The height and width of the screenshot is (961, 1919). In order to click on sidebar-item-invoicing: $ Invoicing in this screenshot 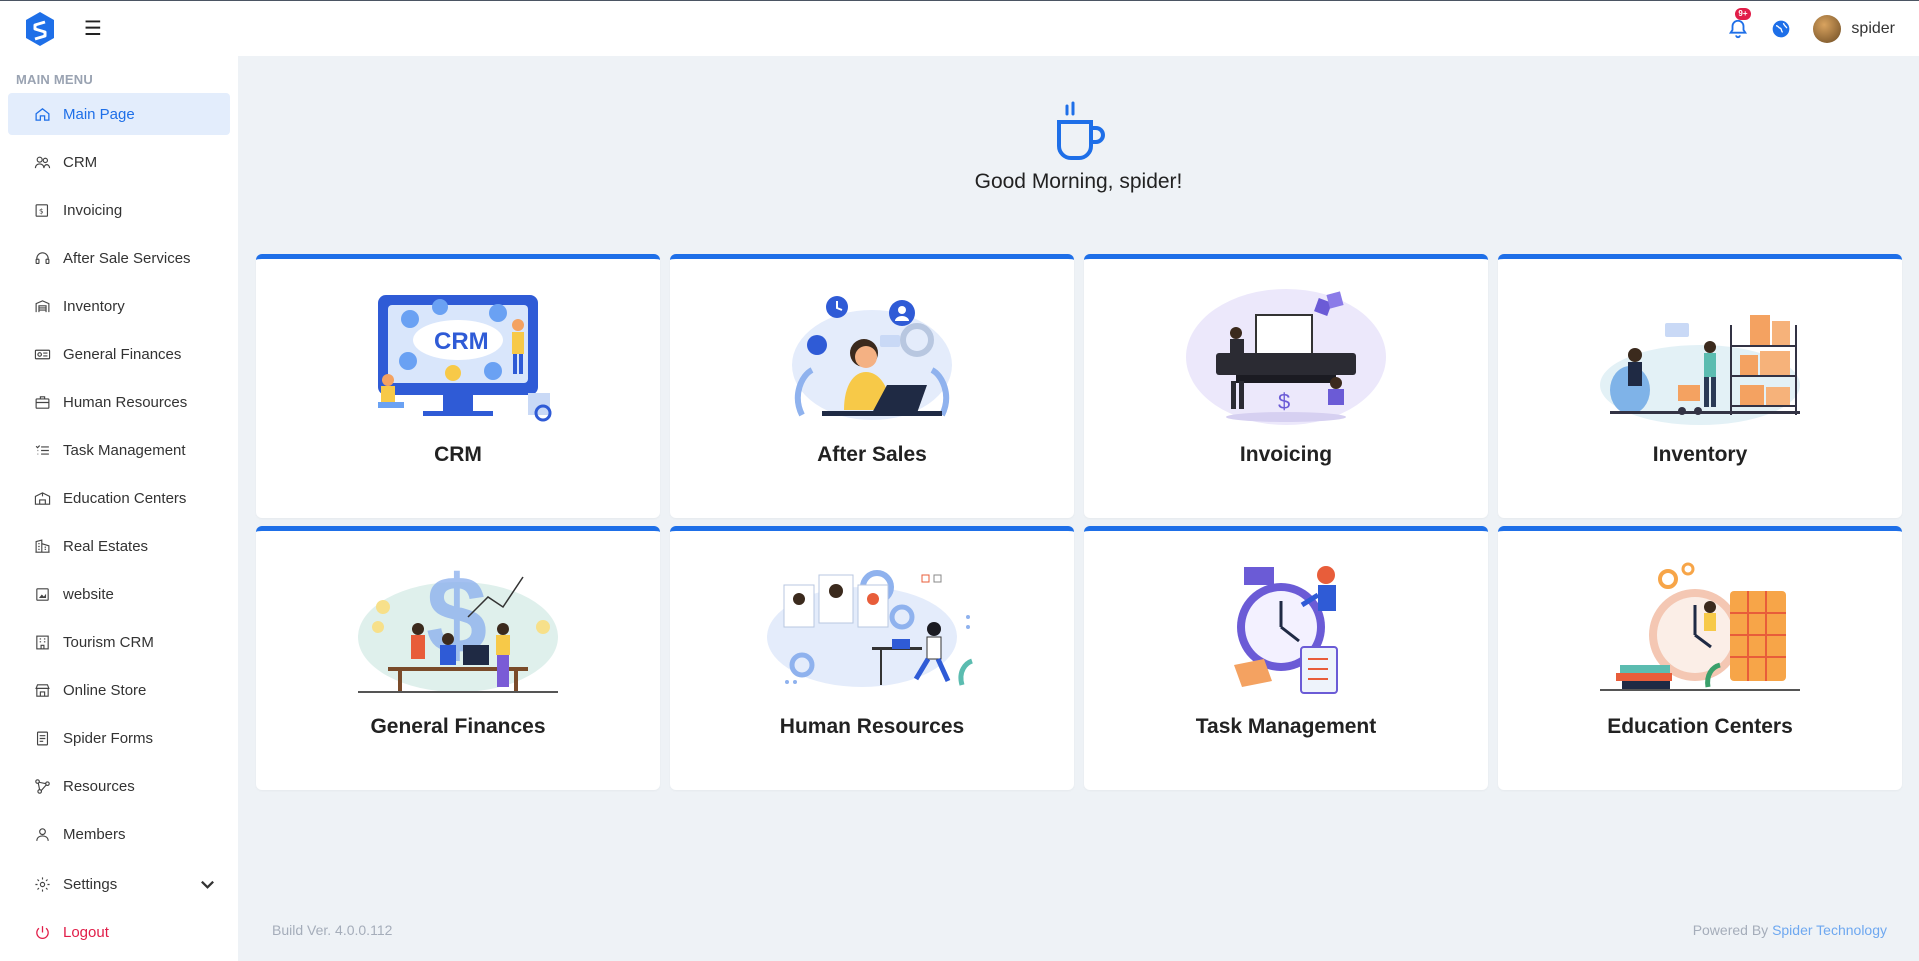, I will do `click(119, 210)`.